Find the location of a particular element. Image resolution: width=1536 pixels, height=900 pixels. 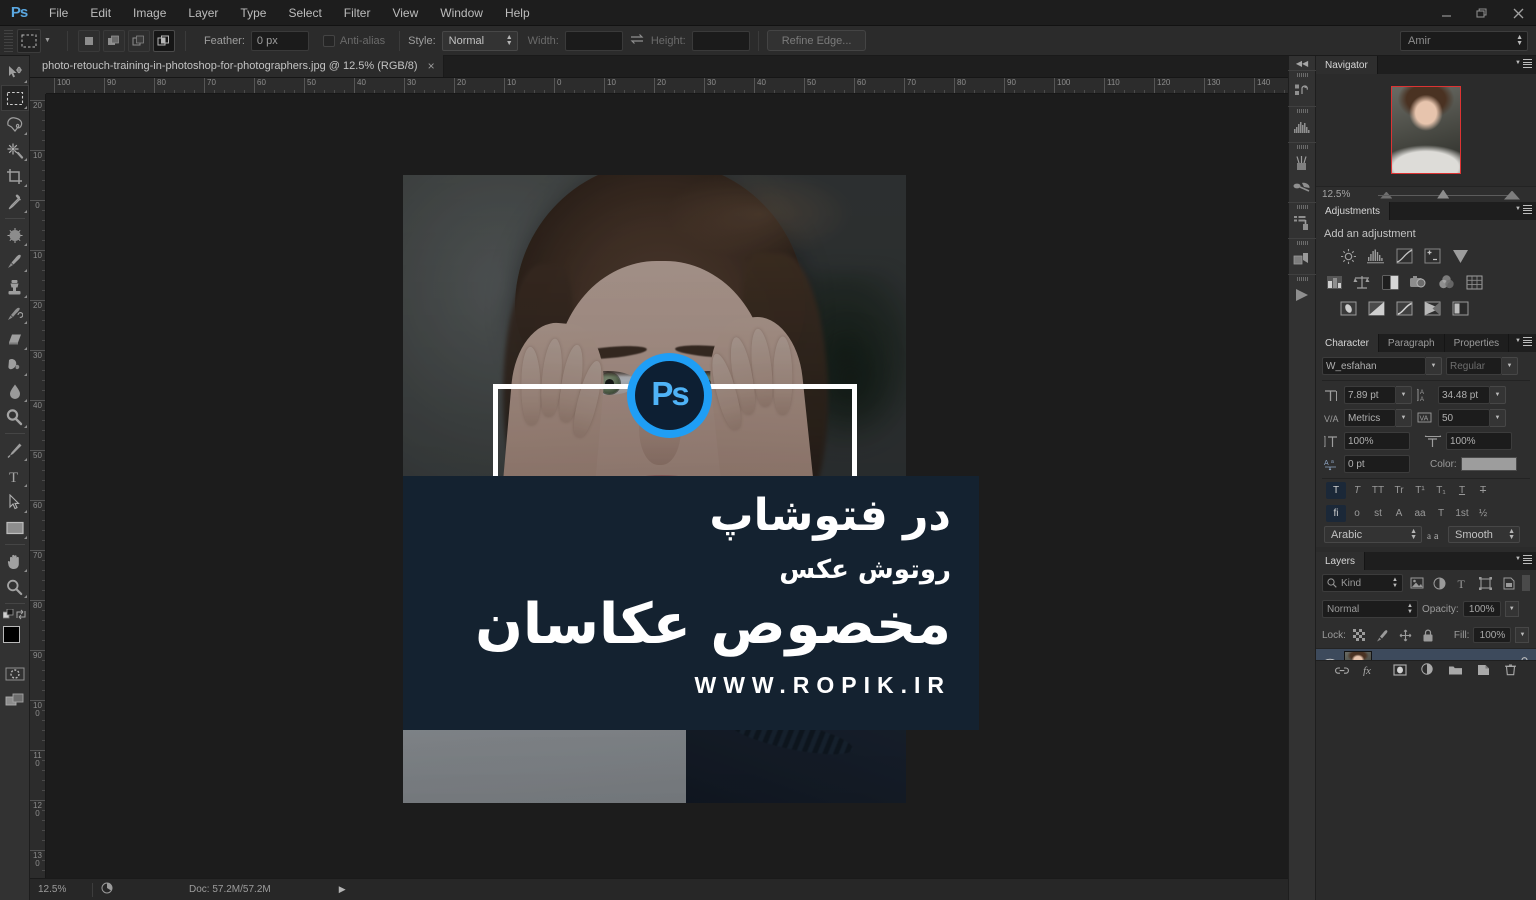

brush-tool is located at coordinates (15, 261).